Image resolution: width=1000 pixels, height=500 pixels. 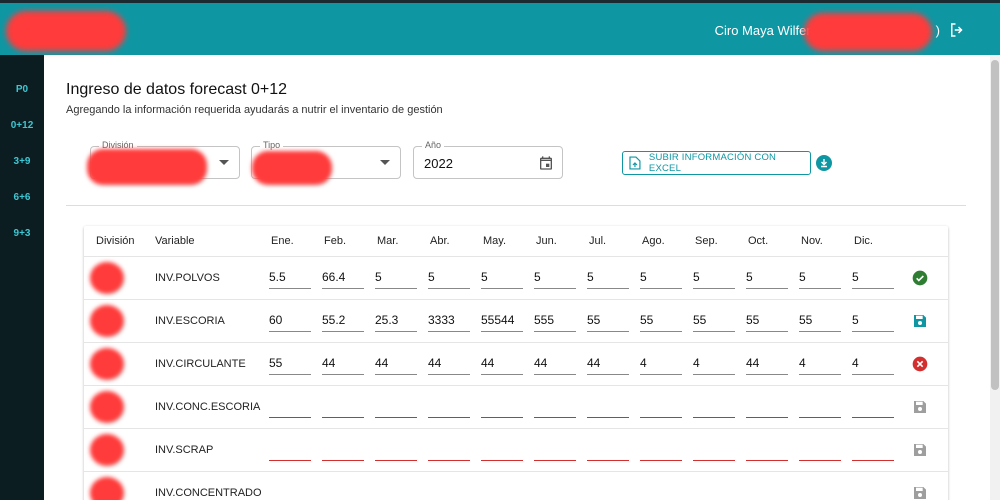 I want to click on sidebar-item-3-plus-9: 3+9, so click(x=22, y=162).